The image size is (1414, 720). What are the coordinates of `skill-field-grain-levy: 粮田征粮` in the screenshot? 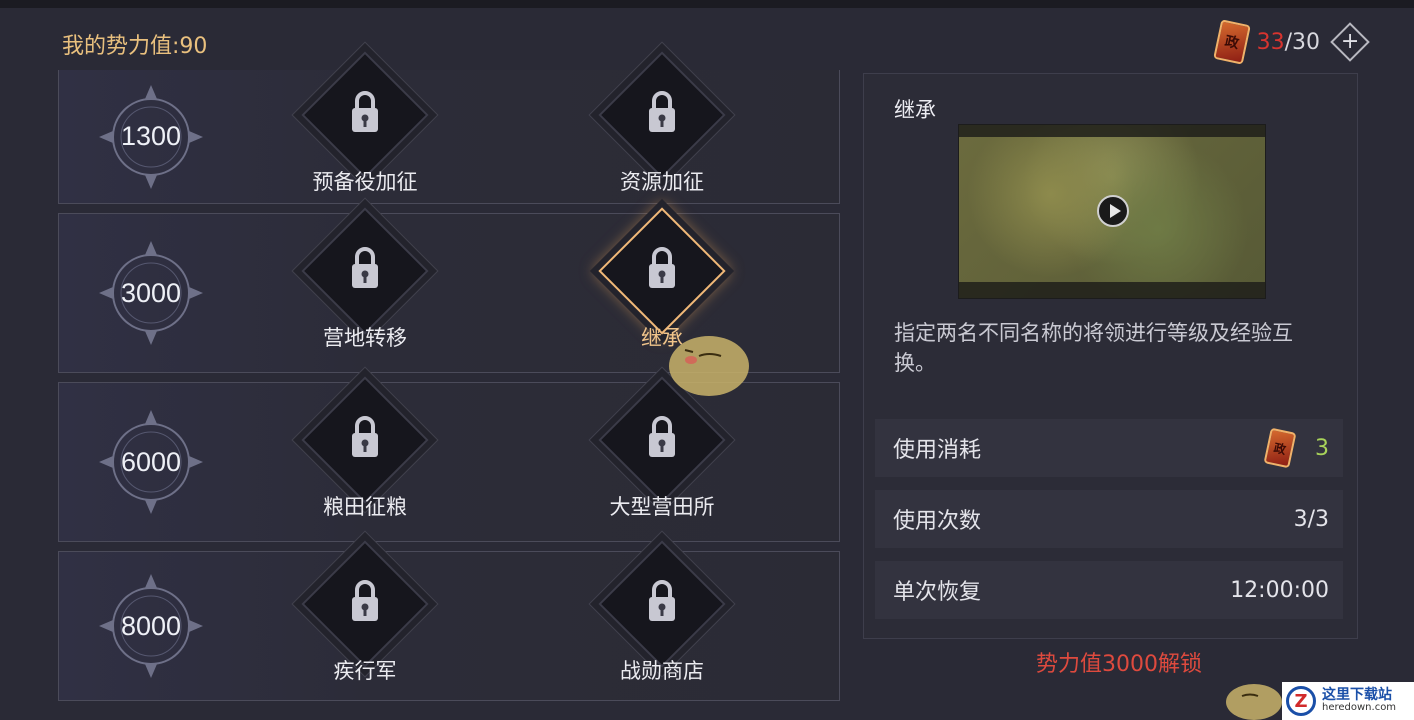 It's located at (365, 456).